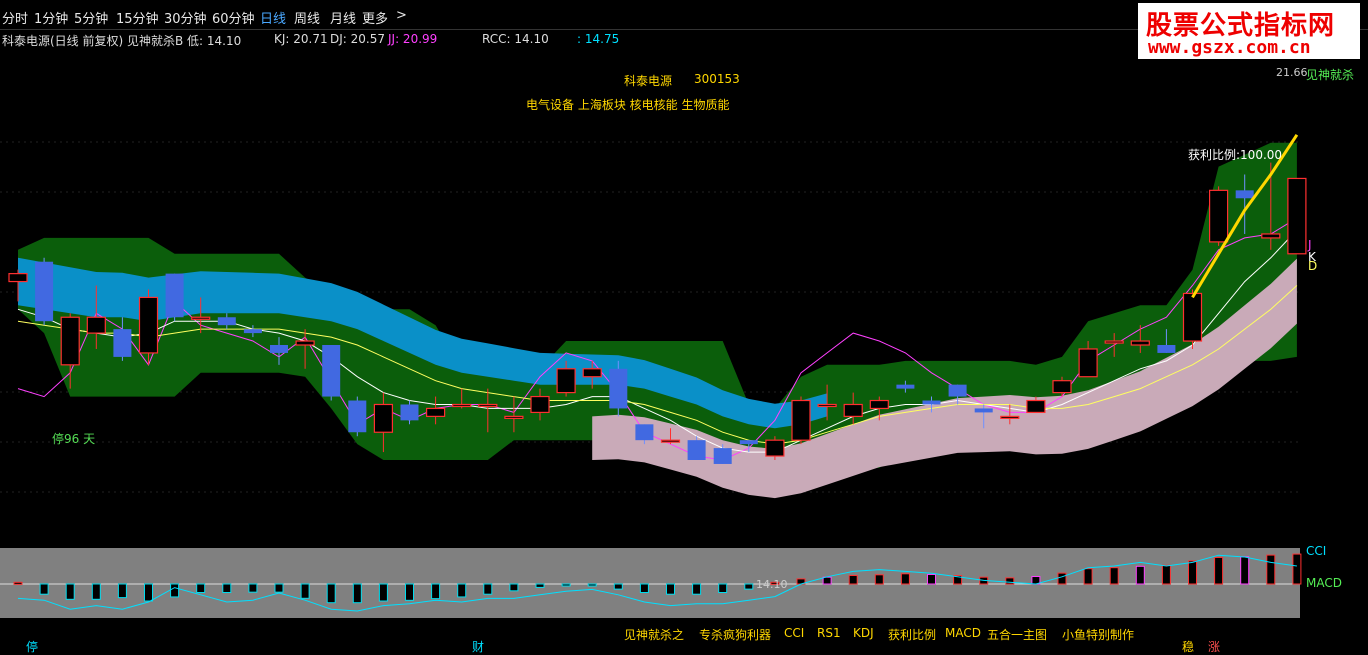 The width and height of the screenshot is (1368, 655). I want to click on legend-item-5: 获利比例, so click(912, 634).